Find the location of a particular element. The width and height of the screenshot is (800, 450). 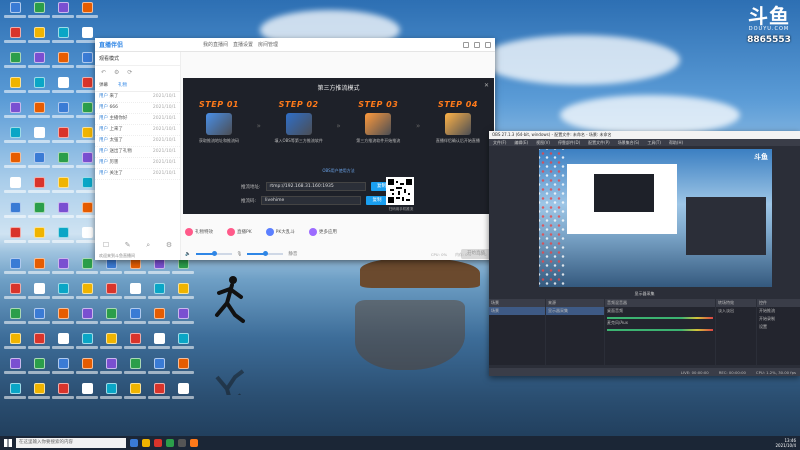

gear-icon: ⚙ is located at coordinates (169, 245).